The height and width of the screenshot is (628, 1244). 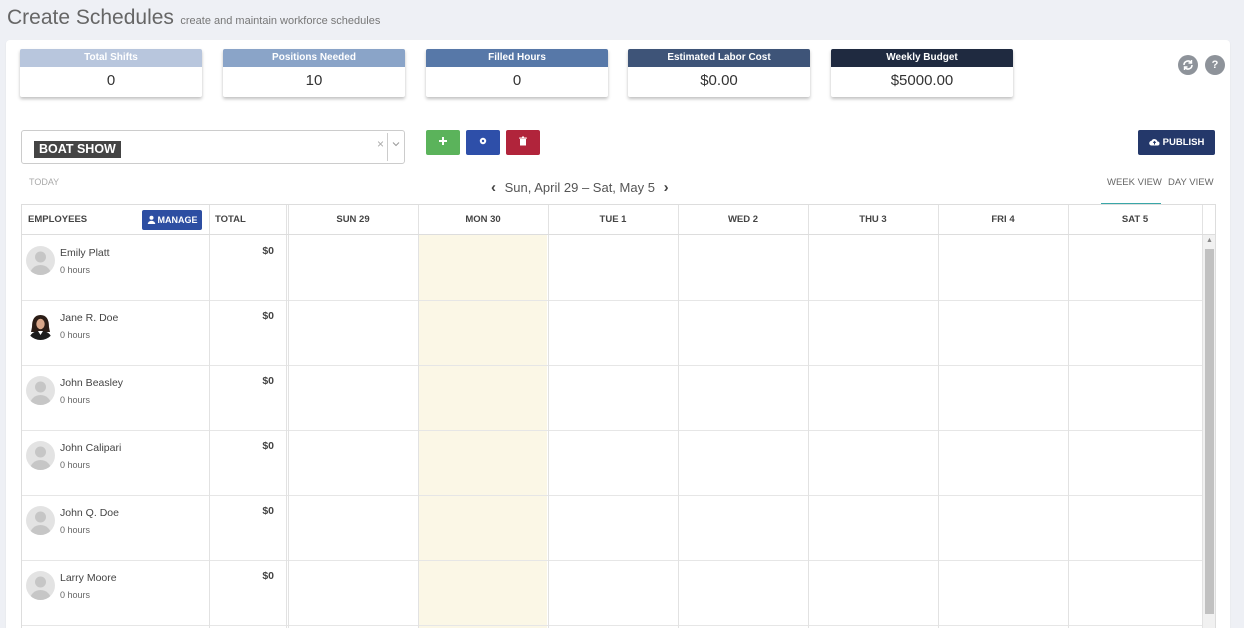 I want to click on stat-value: $5000.00, so click(x=922, y=80).